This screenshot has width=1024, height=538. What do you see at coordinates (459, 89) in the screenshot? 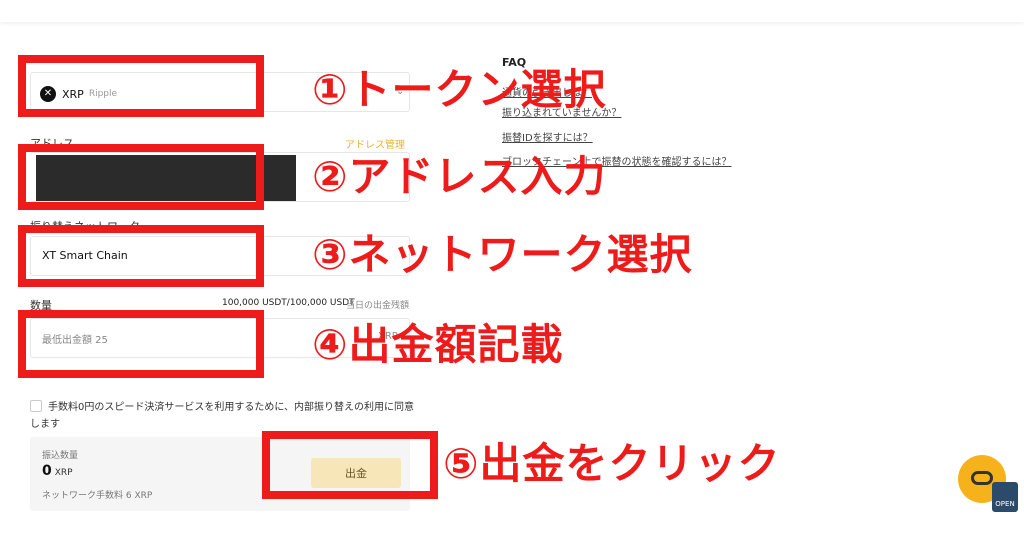
I see `annotation-step1: ①トークン選択` at bounding box center [459, 89].